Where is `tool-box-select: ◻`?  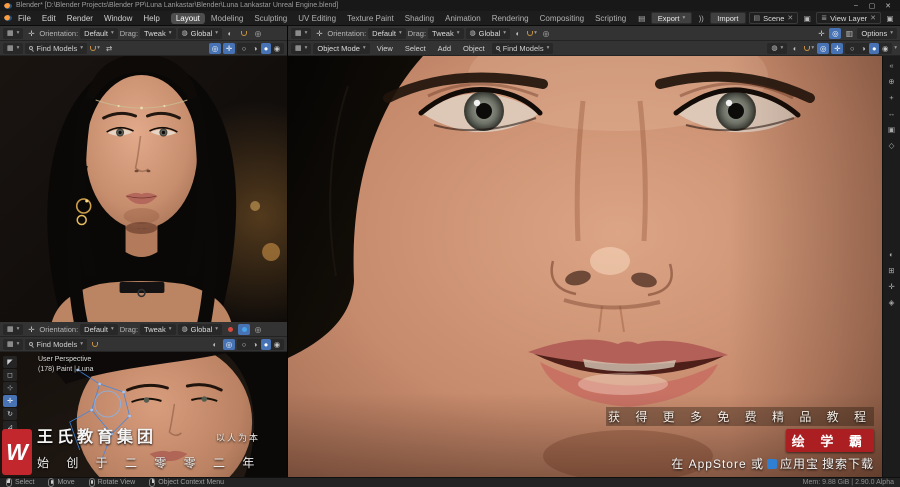
tool-box-select: ◻ is located at coordinates (10, 375).